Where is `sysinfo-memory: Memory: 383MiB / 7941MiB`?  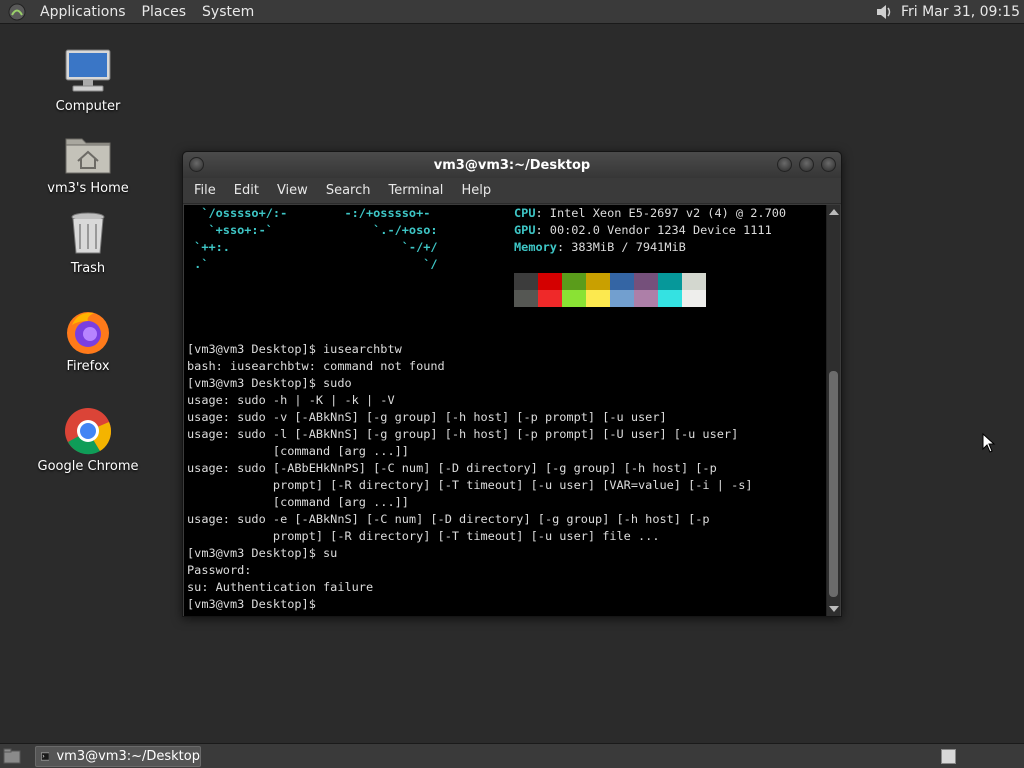
sysinfo-memory: Memory: 383MiB / 7941MiB is located at coordinates (600, 247).